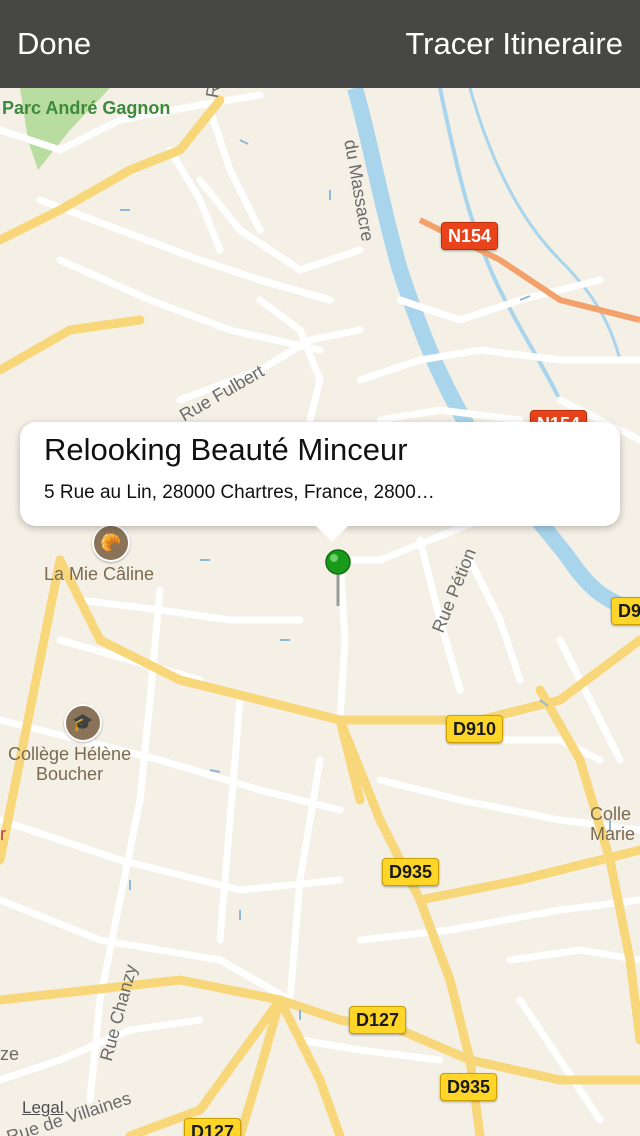 The image size is (640, 1136). I want to click on bakery-icon: 🥐, so click(111, 543).